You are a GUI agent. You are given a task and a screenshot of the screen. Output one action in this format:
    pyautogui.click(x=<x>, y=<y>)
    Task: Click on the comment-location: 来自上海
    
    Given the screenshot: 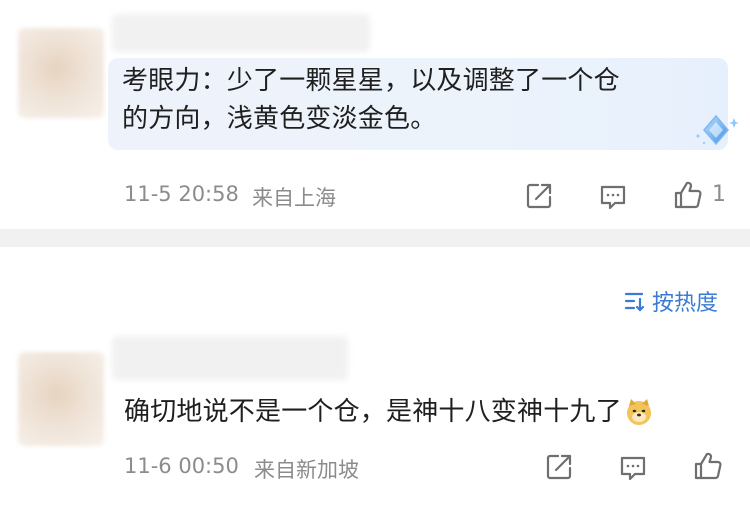 What is the action you would take?
    pyautogui.click(x=294, y=198)
    